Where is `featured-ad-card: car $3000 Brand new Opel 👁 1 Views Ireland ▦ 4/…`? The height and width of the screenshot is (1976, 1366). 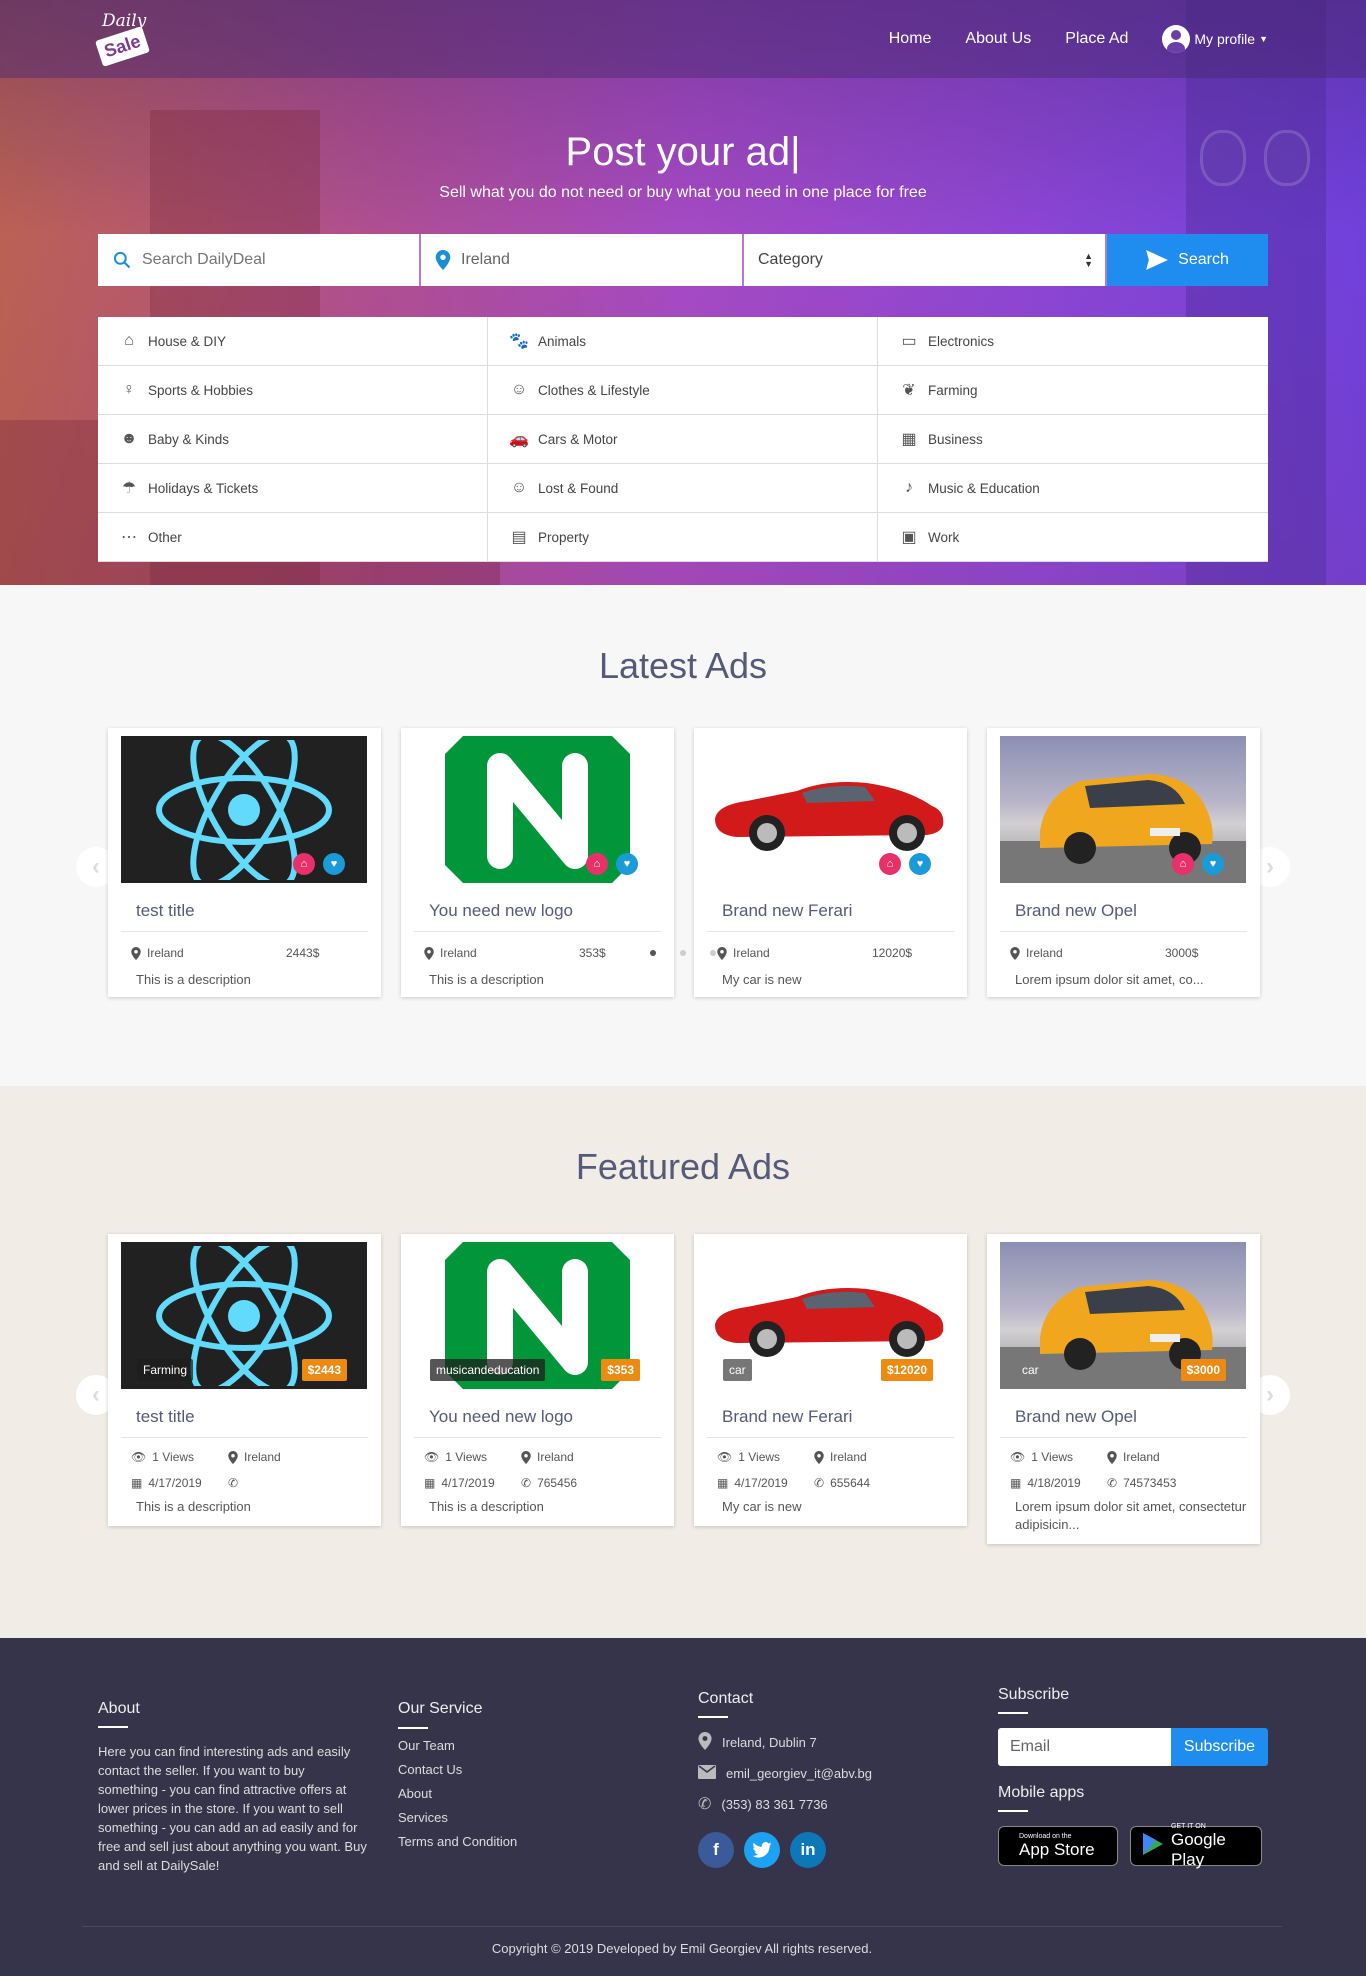 featured-ad-card: car $3000 Brand new Opel 👁 1 Views Ireland ▦ 4/… is located at coordinates (1123, 1389).